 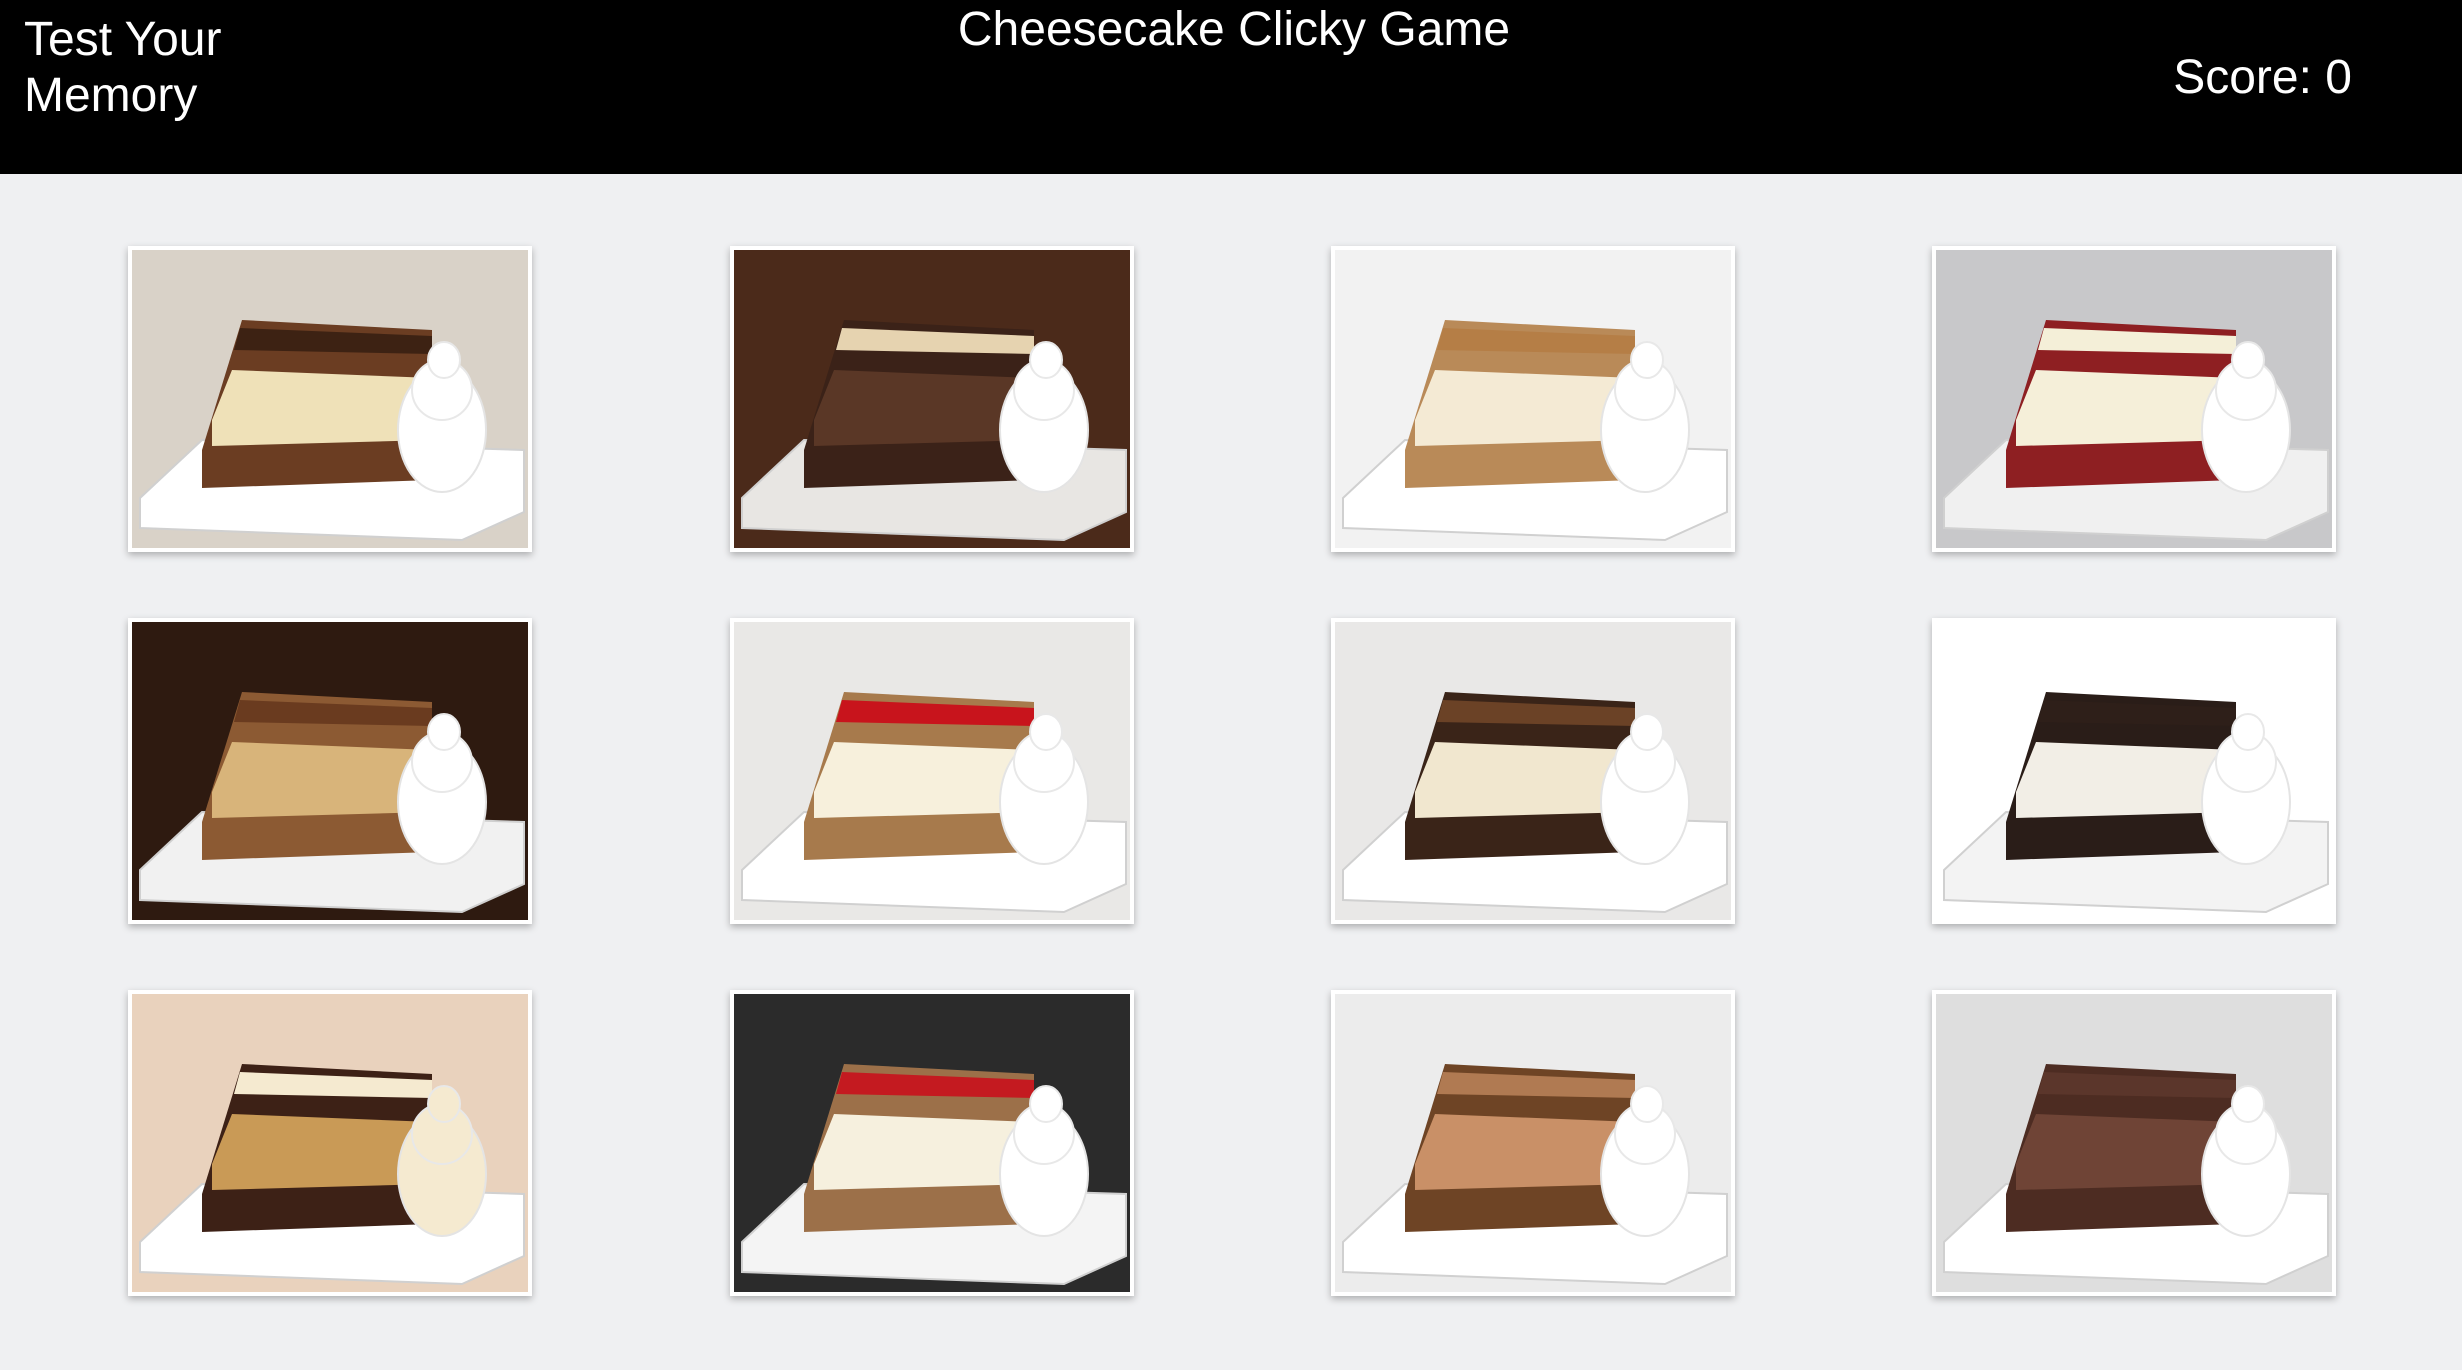 I want to click on cheesecake-card-fresh-strawberry-cheesecake, so click(x=932, y=771).